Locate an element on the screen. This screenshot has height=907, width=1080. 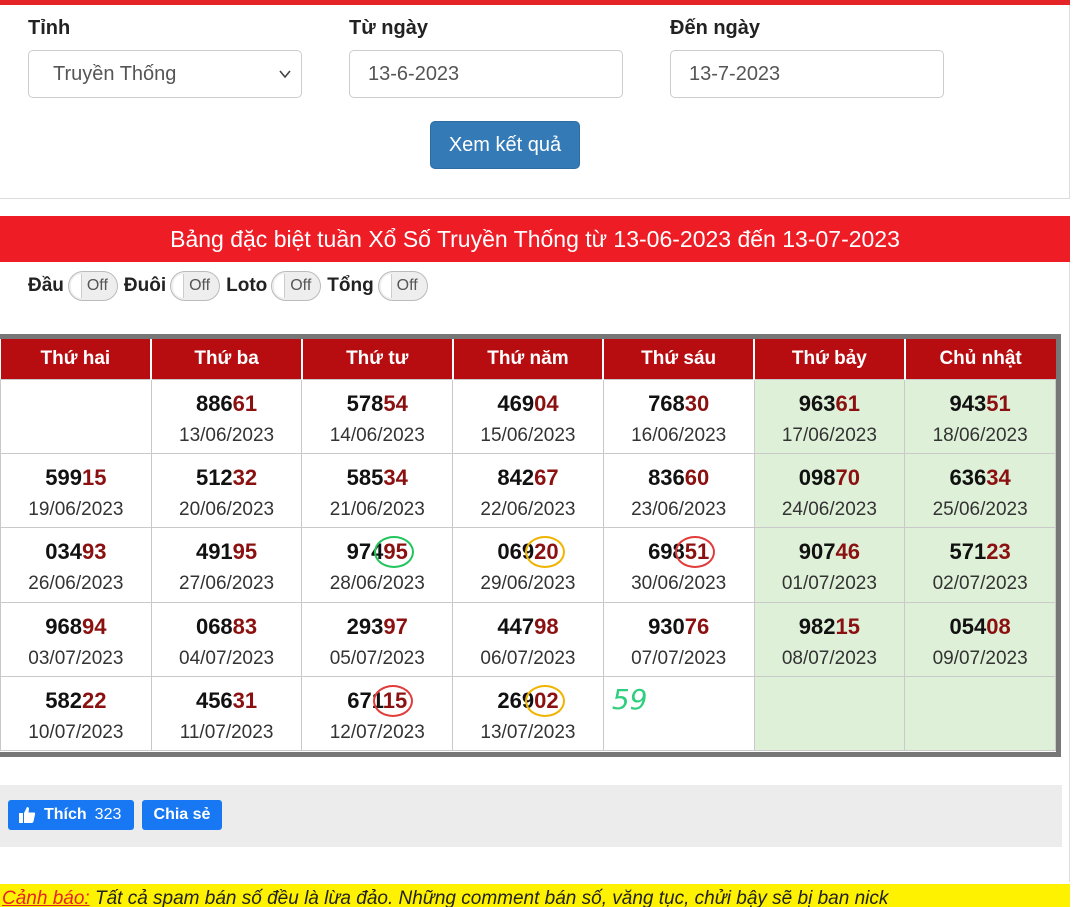
social-bar: Thích 323 Chia sẻ is located at coordinates (531, 816).